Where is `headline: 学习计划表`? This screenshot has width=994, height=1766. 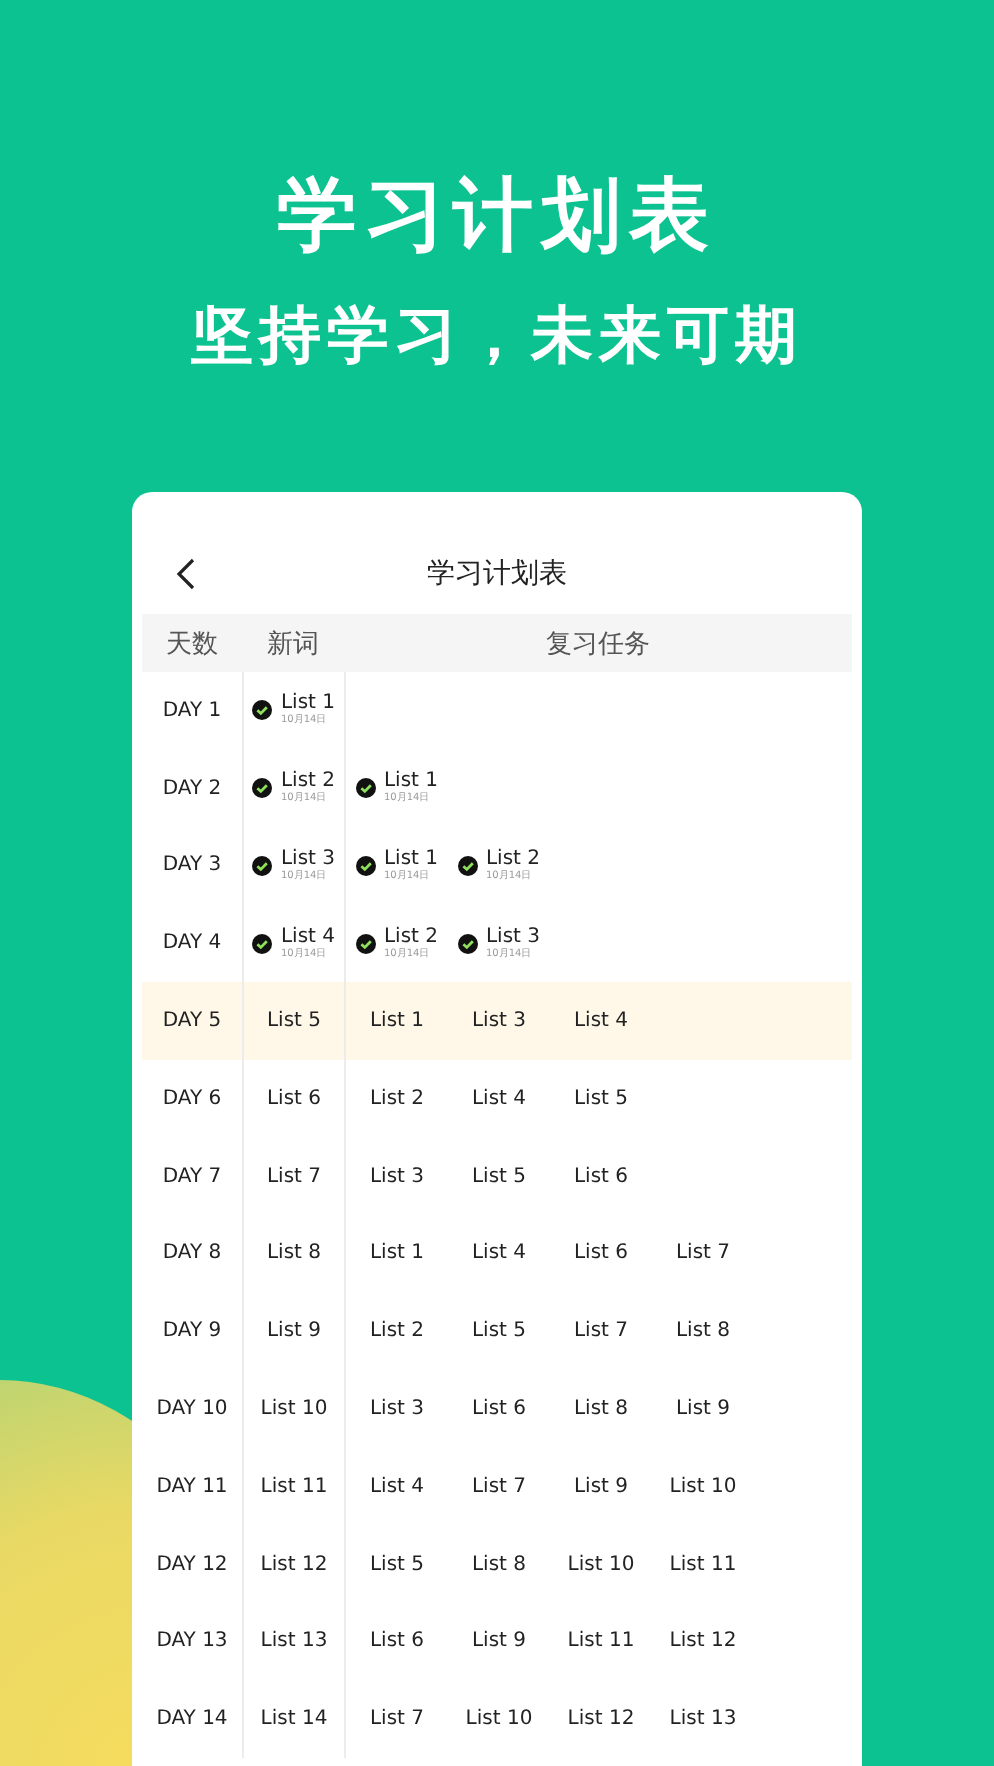
headline: 学习计划表 is located at coordinates (497, 216).